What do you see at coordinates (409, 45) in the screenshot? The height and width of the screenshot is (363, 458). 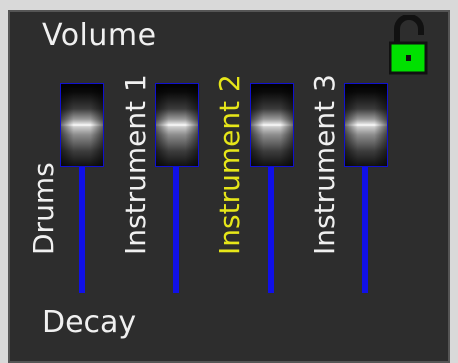 I see `padlock-open-icon` at bounding box center [409, 45].